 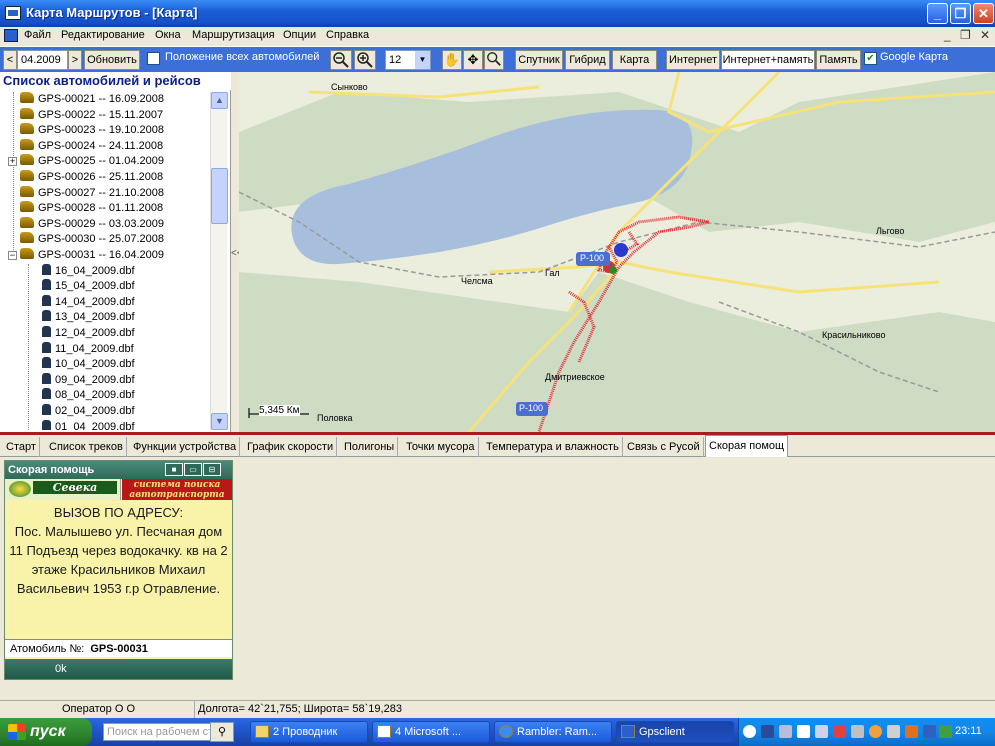 I want to click on map-button: Карта, so click(x=634, y=60).